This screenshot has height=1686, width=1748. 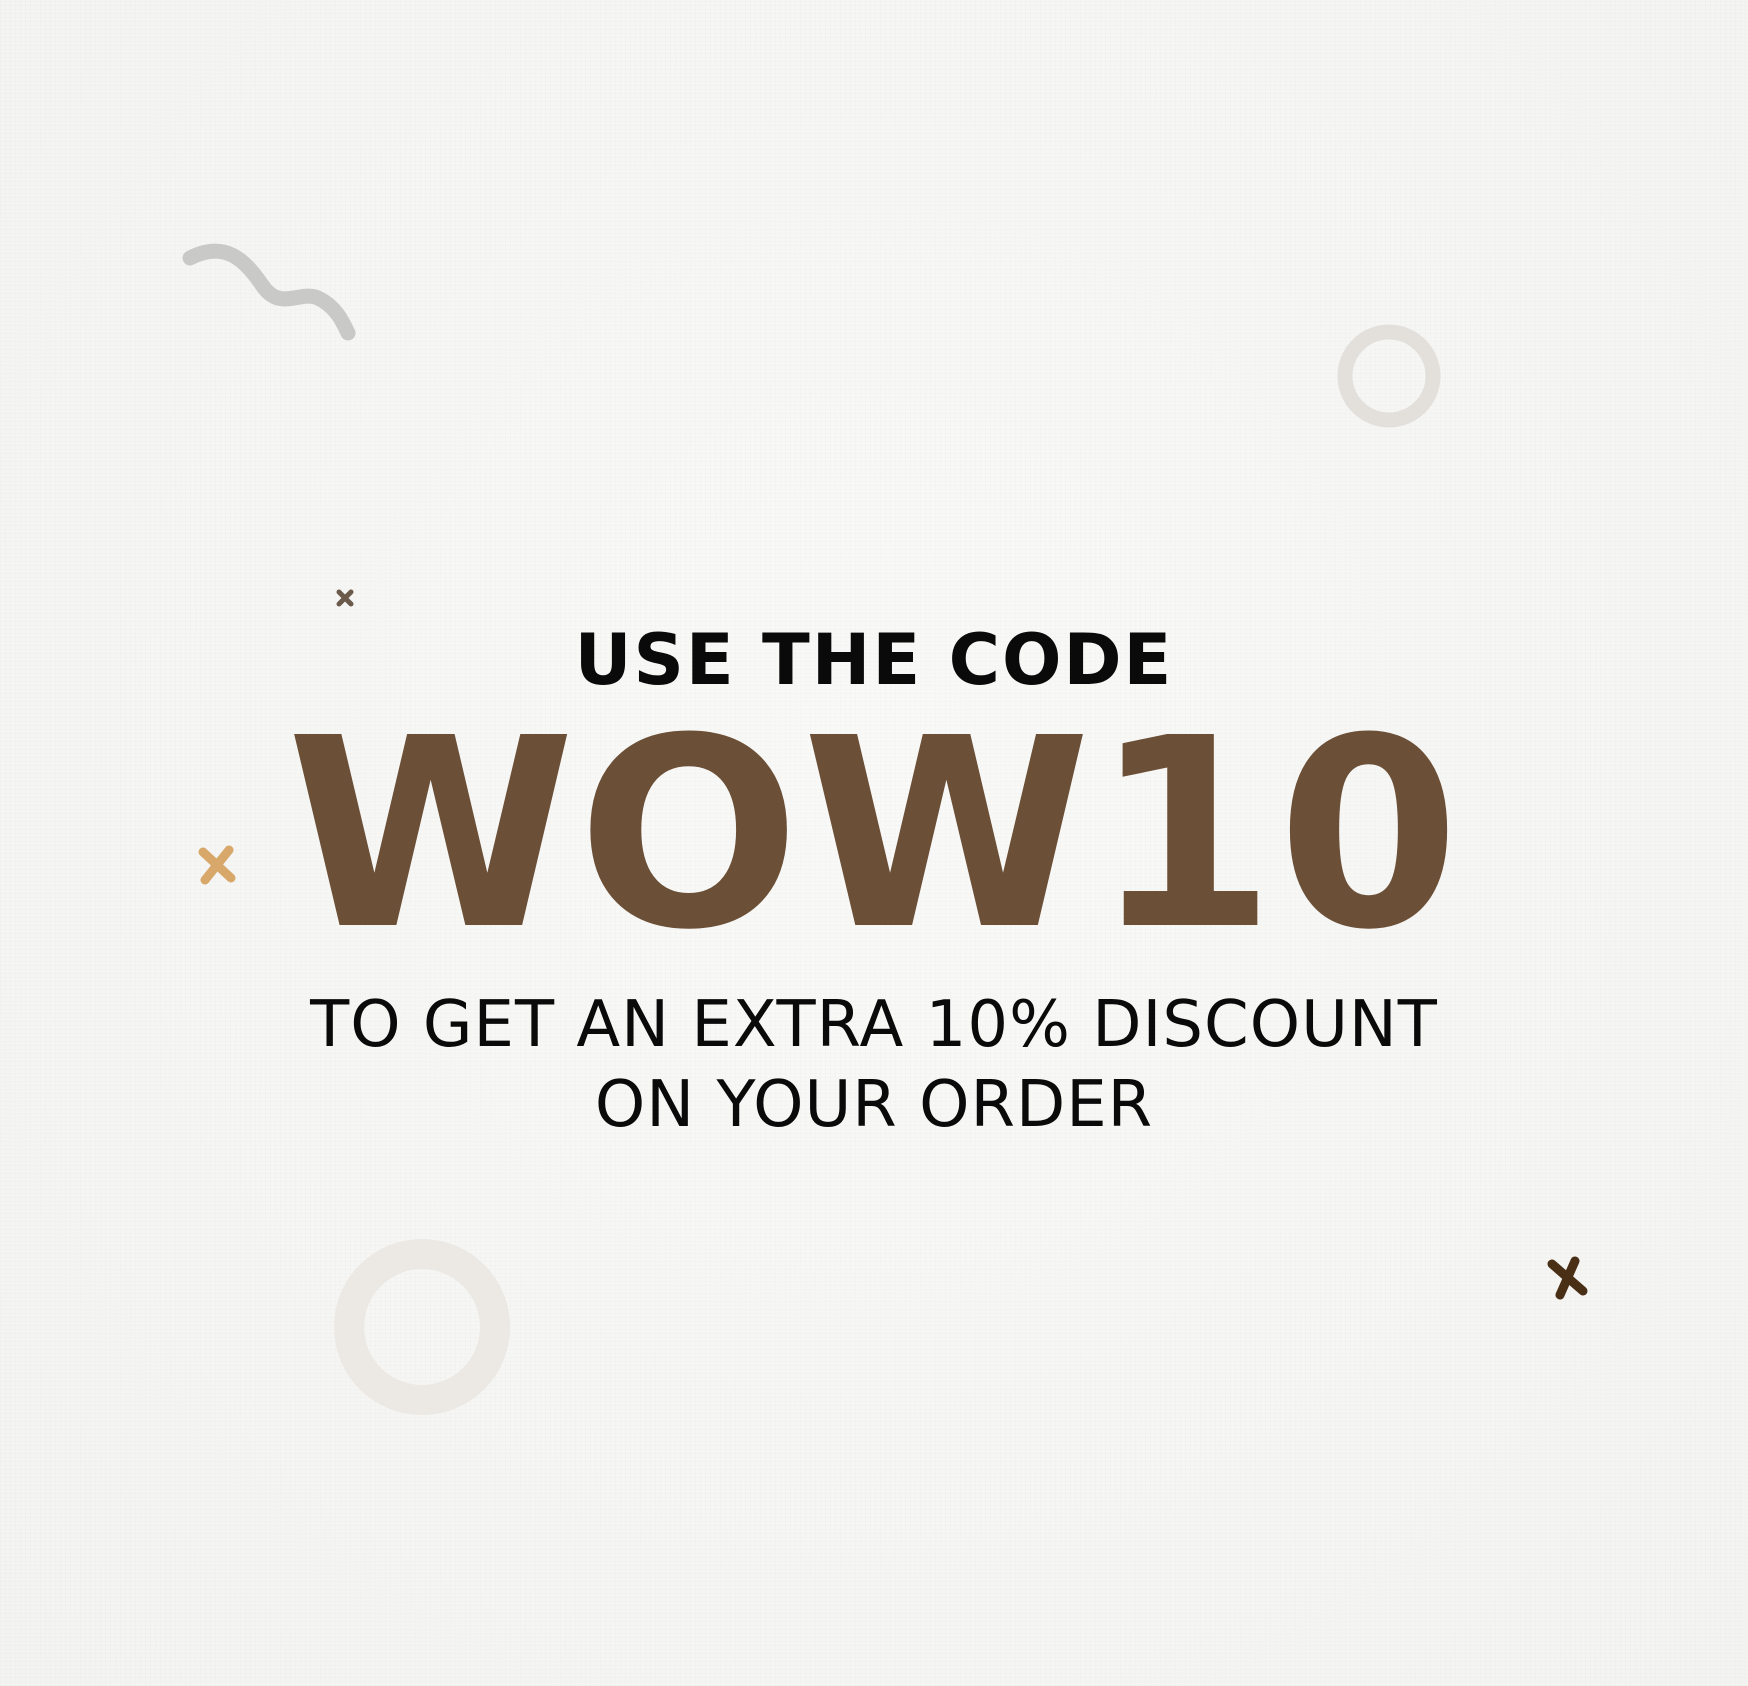 What do you see at coordinates (874, 834) in the screenshot?
I see `promo-code: WOW10` at bounding box center [874, 834].